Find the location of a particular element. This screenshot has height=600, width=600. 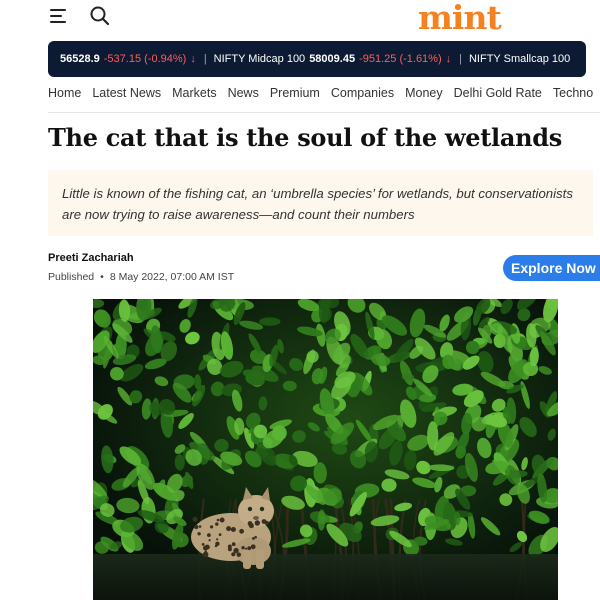

ticker-index-value: 56528.9 is located at coordinates (80, 59).